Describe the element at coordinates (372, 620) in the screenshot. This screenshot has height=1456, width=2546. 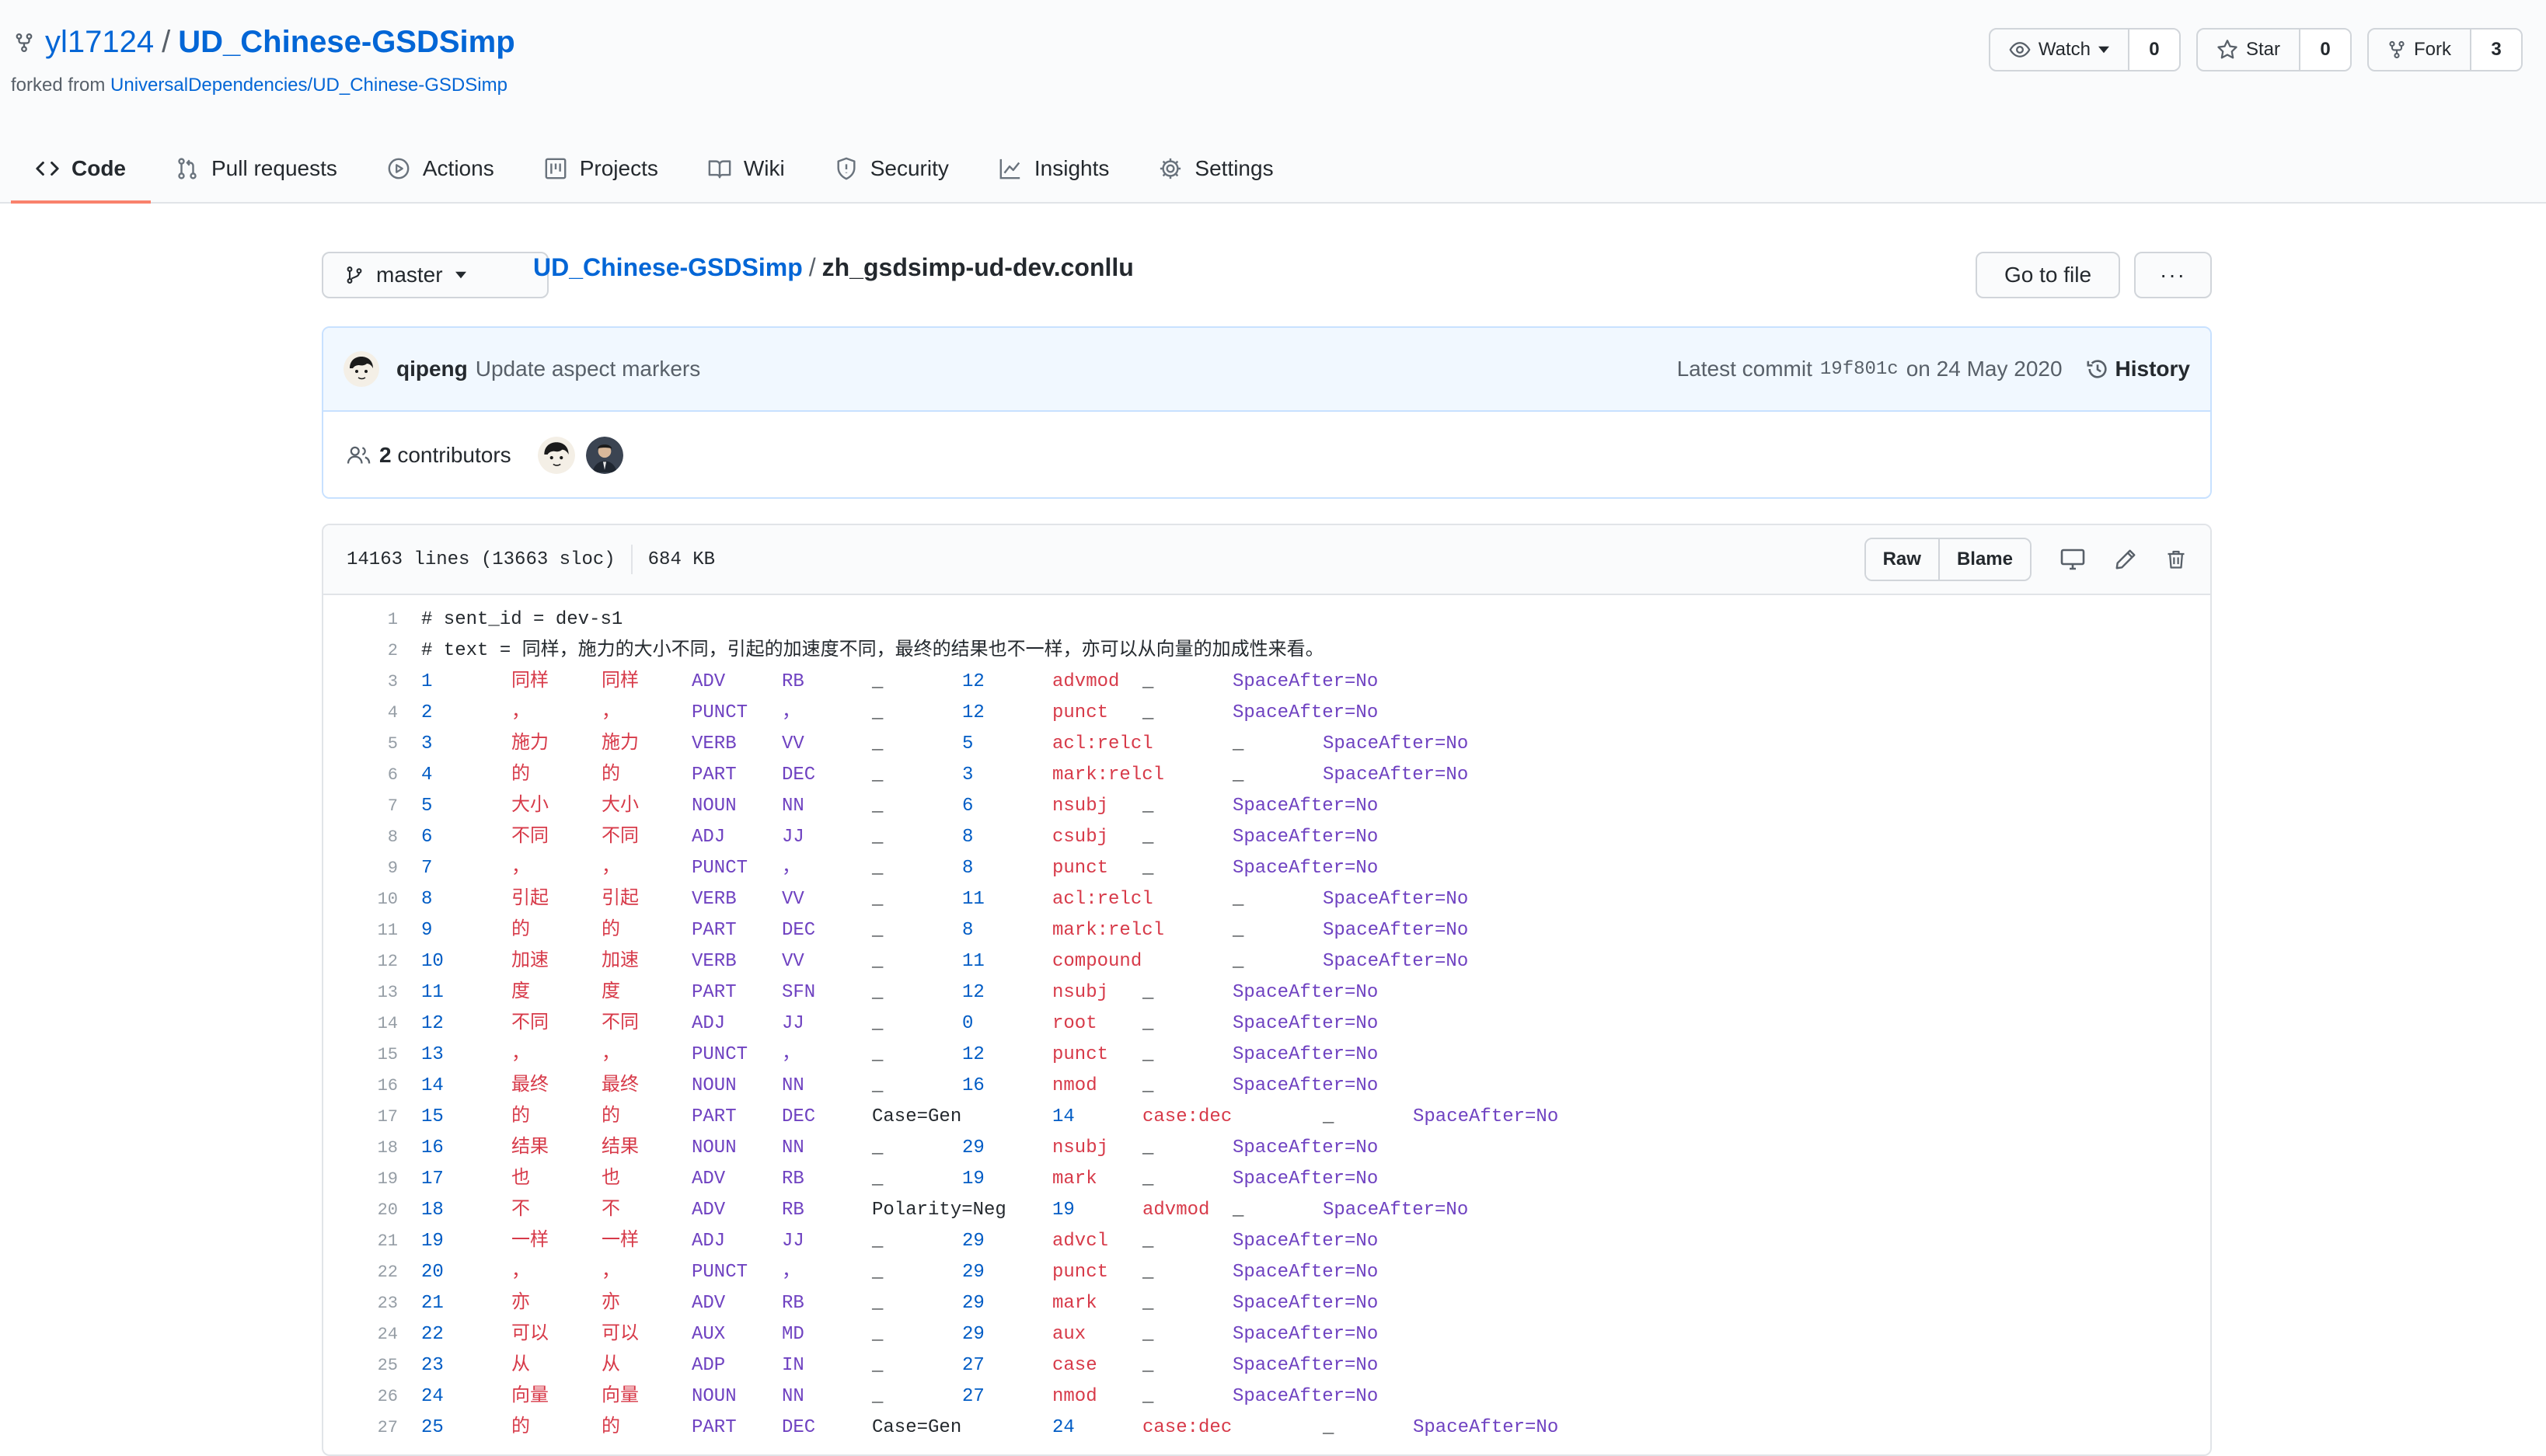
I see `line-number: 1` at that location.